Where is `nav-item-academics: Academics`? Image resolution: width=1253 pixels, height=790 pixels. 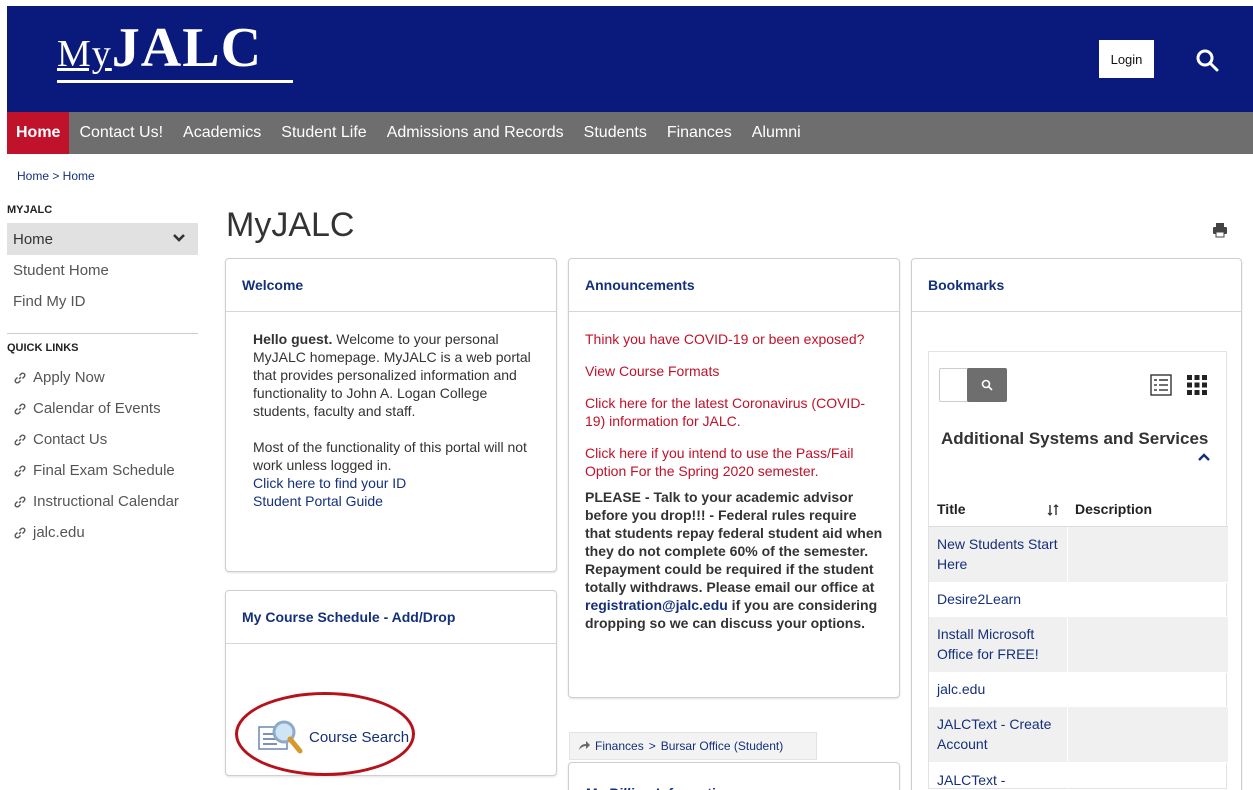 nav-item-academics: Academics is located at coordinates (222, 133).